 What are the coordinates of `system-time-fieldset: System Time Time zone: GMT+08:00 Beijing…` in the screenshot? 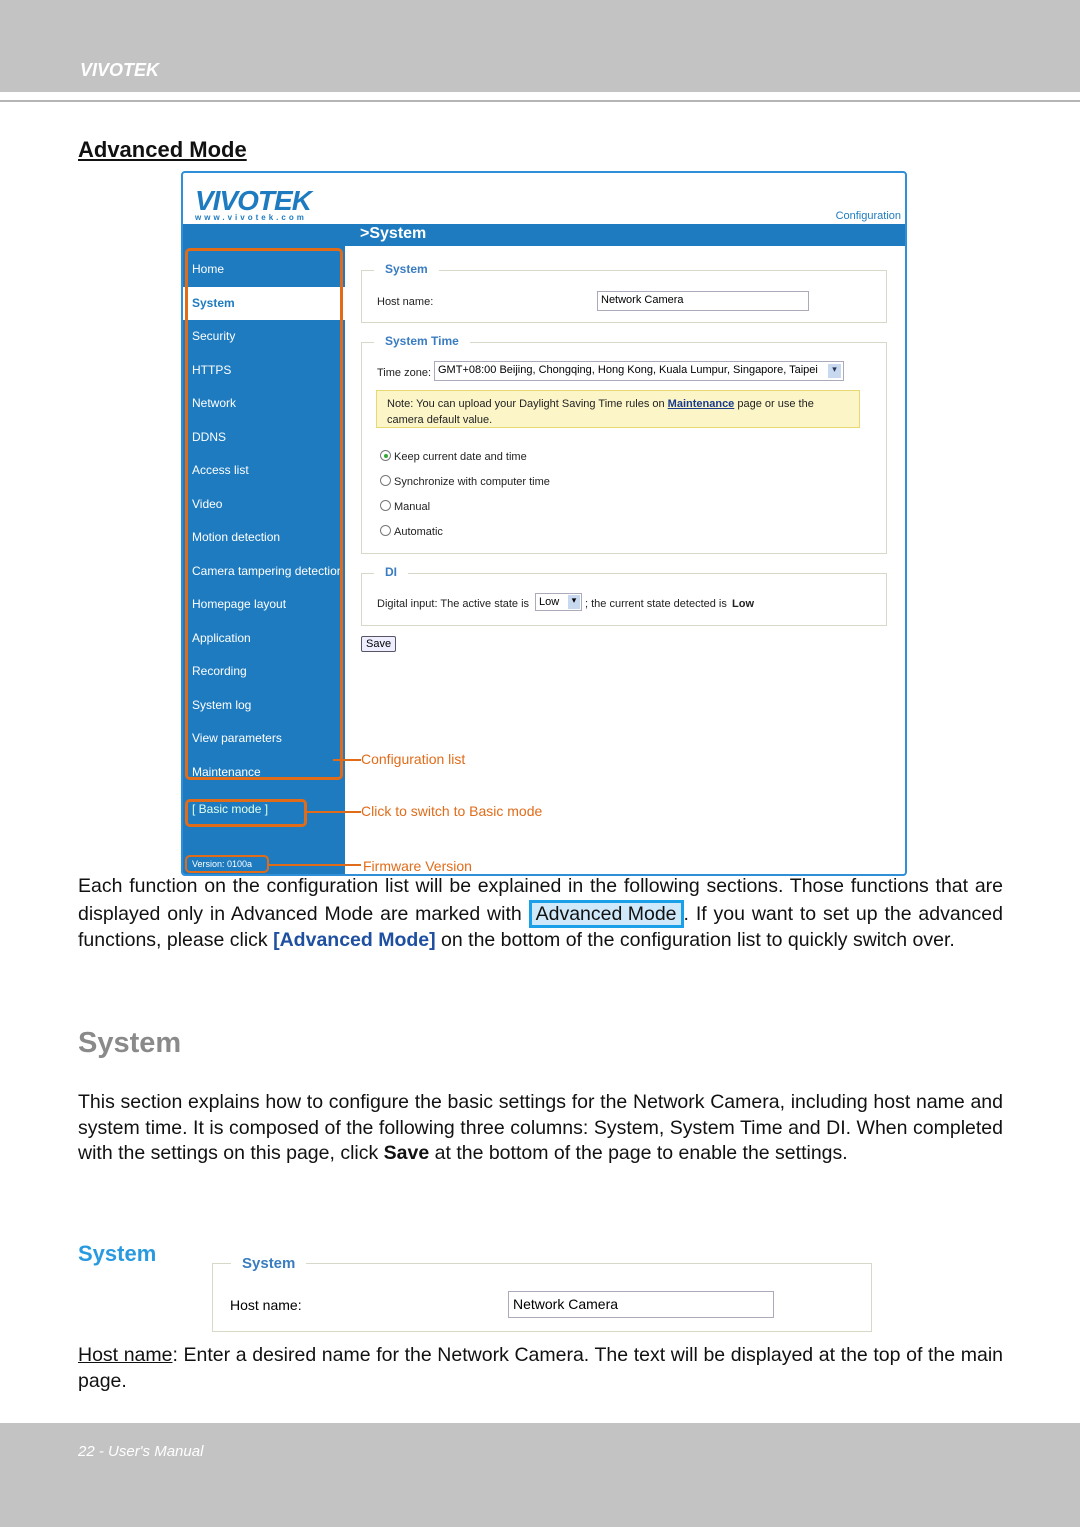 It's located at (624, 444).